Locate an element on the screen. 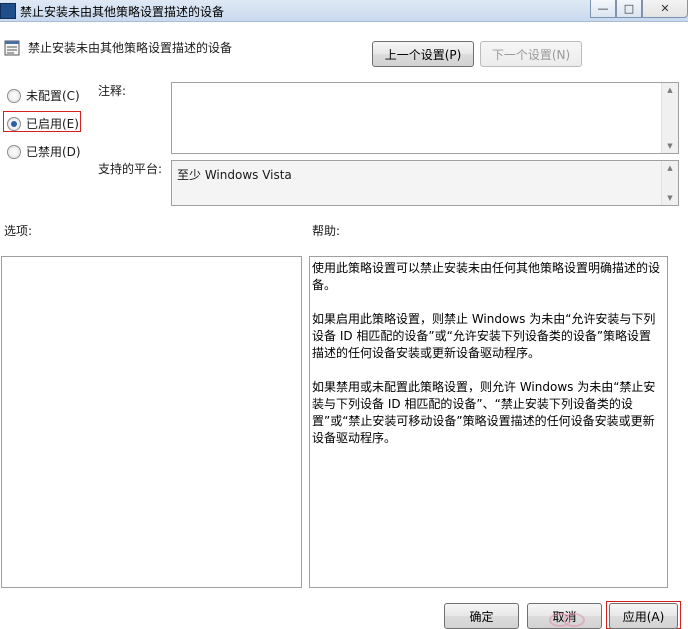 The width and height of the screenshot is (688, 629). app-icon is located at coordinates (8, 11).